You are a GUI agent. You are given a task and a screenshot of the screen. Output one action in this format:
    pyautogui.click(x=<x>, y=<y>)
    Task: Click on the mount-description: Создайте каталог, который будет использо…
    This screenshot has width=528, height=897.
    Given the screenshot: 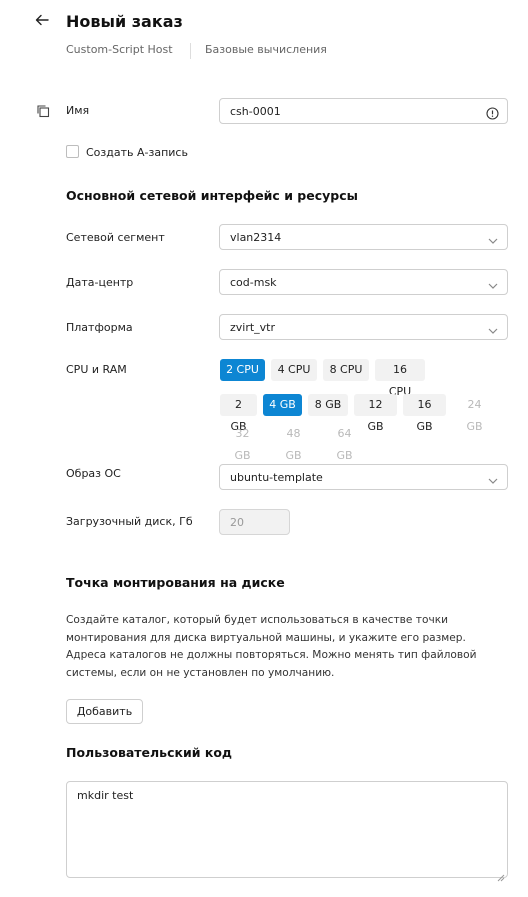 What is the action you would take?
    pyautogui.click(x=271, y=646)
    